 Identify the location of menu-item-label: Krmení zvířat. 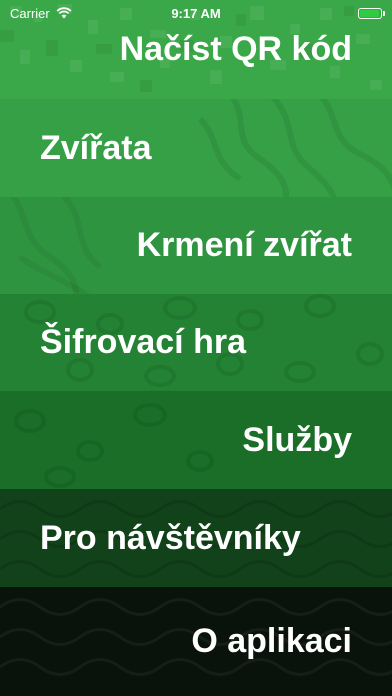
(244, 245).